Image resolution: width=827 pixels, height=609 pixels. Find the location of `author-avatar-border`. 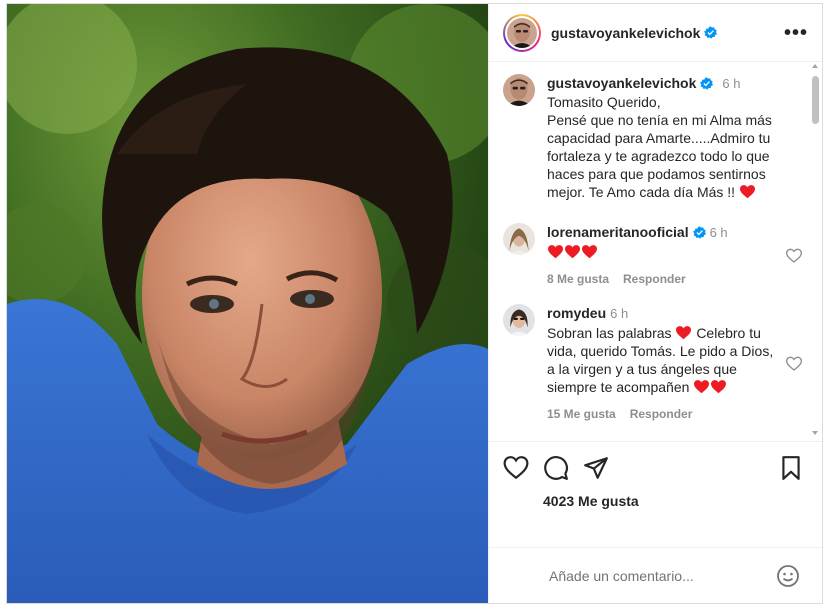

author-avatar-border is located at coordinates (522, 32).